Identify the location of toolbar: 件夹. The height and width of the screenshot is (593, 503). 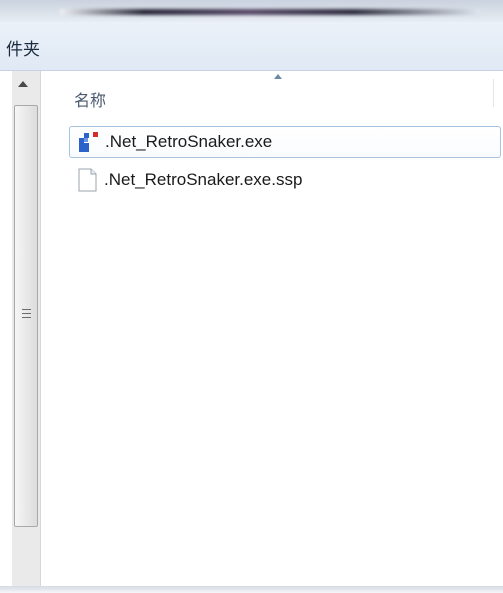
(251, 46).